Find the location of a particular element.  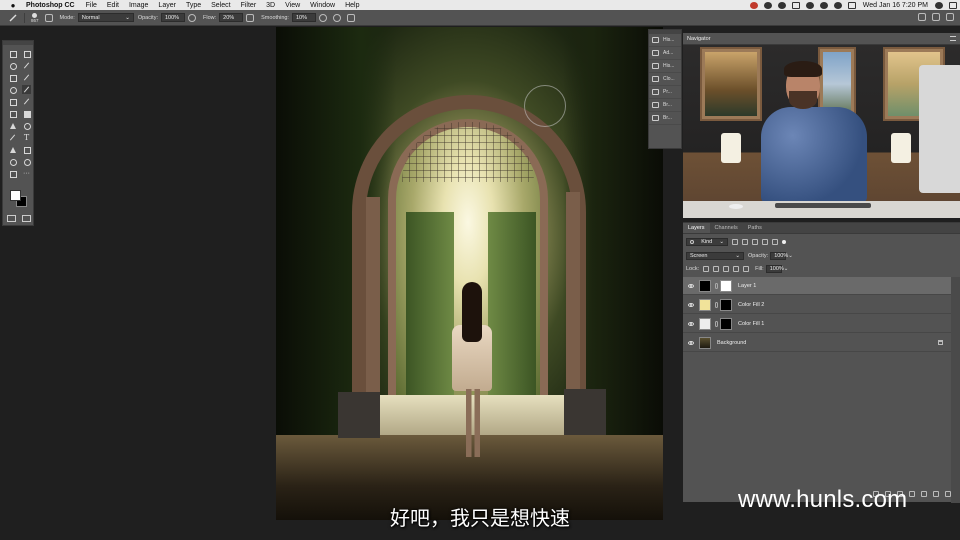

filter-adjustment-icon is located at coordinates (745, 242).